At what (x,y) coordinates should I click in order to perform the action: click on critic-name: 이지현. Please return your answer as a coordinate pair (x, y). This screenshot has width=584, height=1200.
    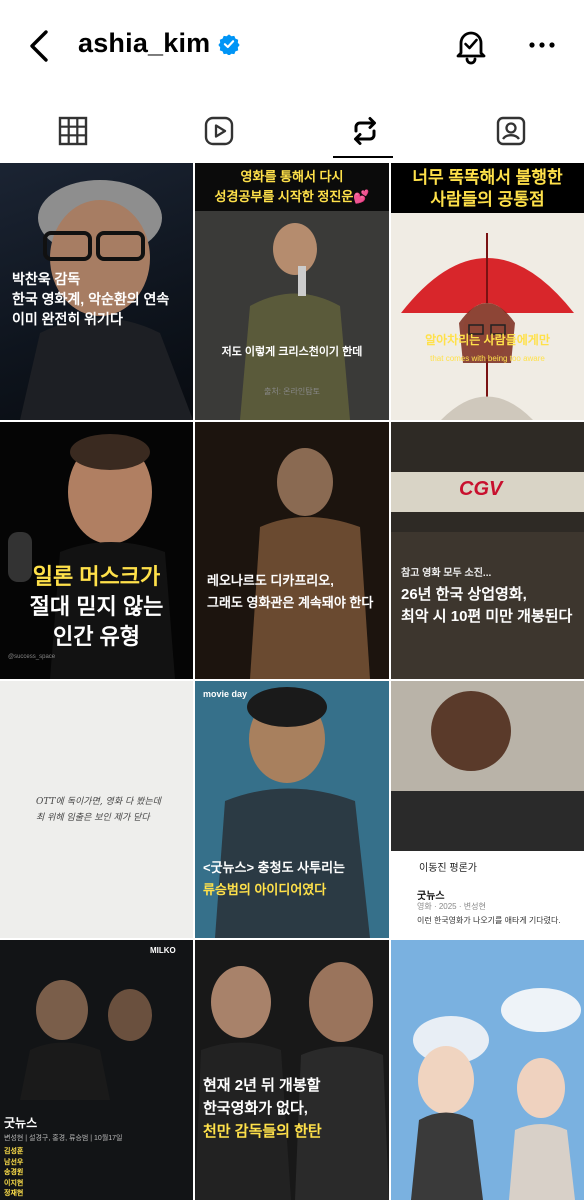
    Looking at the image, I should click on (14, 1183).